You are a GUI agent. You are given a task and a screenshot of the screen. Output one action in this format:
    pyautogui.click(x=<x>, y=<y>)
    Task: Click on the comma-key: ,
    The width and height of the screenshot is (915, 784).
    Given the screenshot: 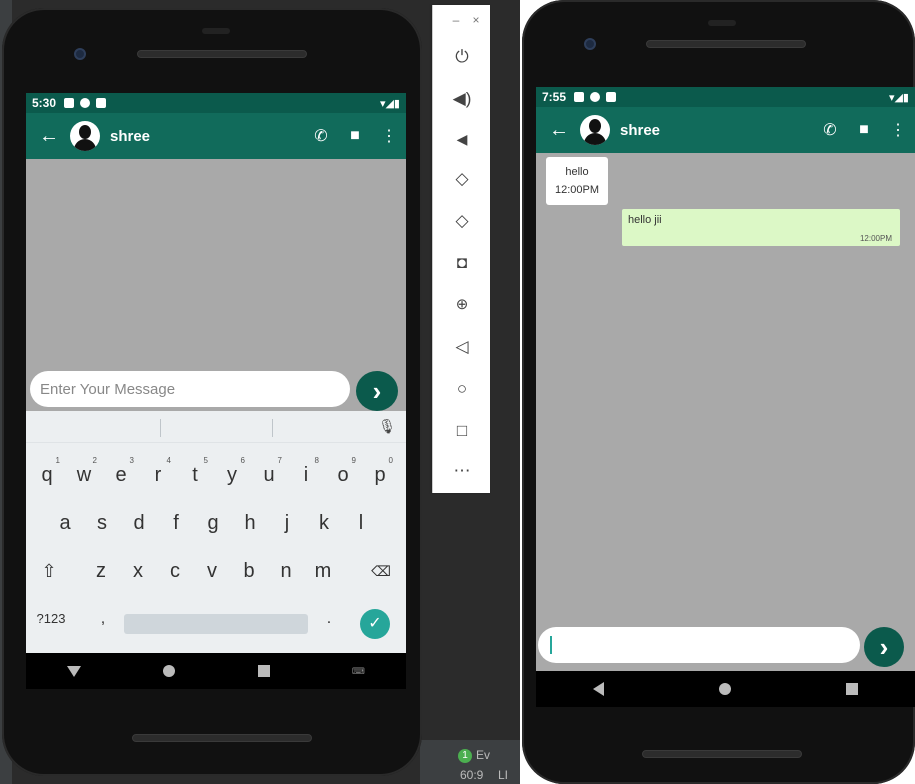 What is the action you would take?
    pyautogui.click(x=103, y=619)
    